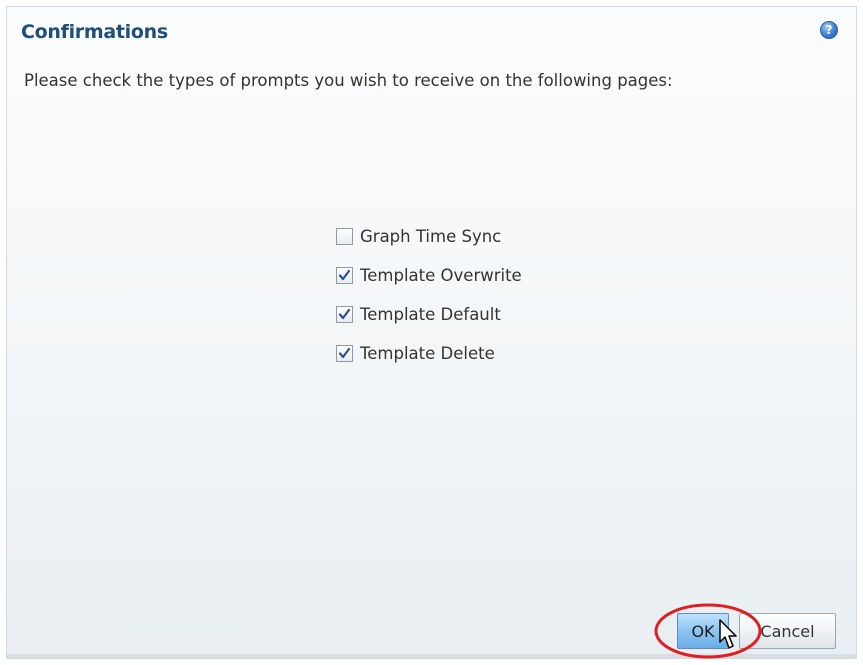  I want to click on dialog-title: Confirmations, so click(94, 32).